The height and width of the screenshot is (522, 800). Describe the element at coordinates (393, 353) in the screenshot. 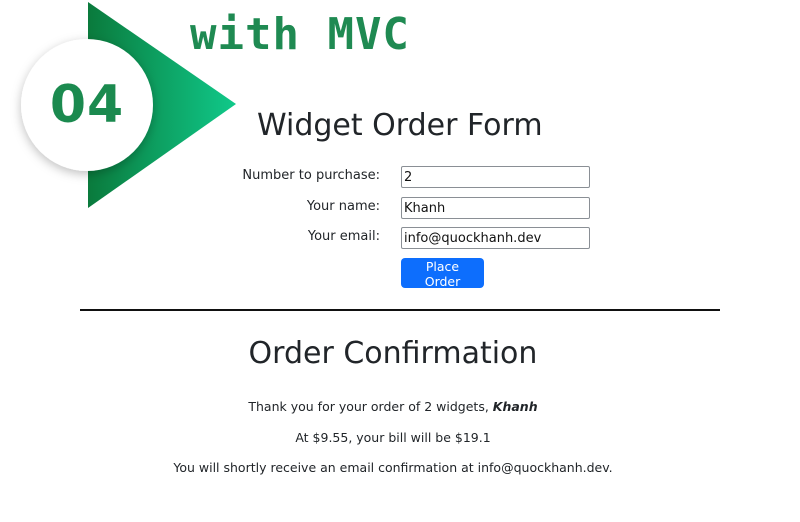

I see `confirmation-title: Order Confirmation` at that location.